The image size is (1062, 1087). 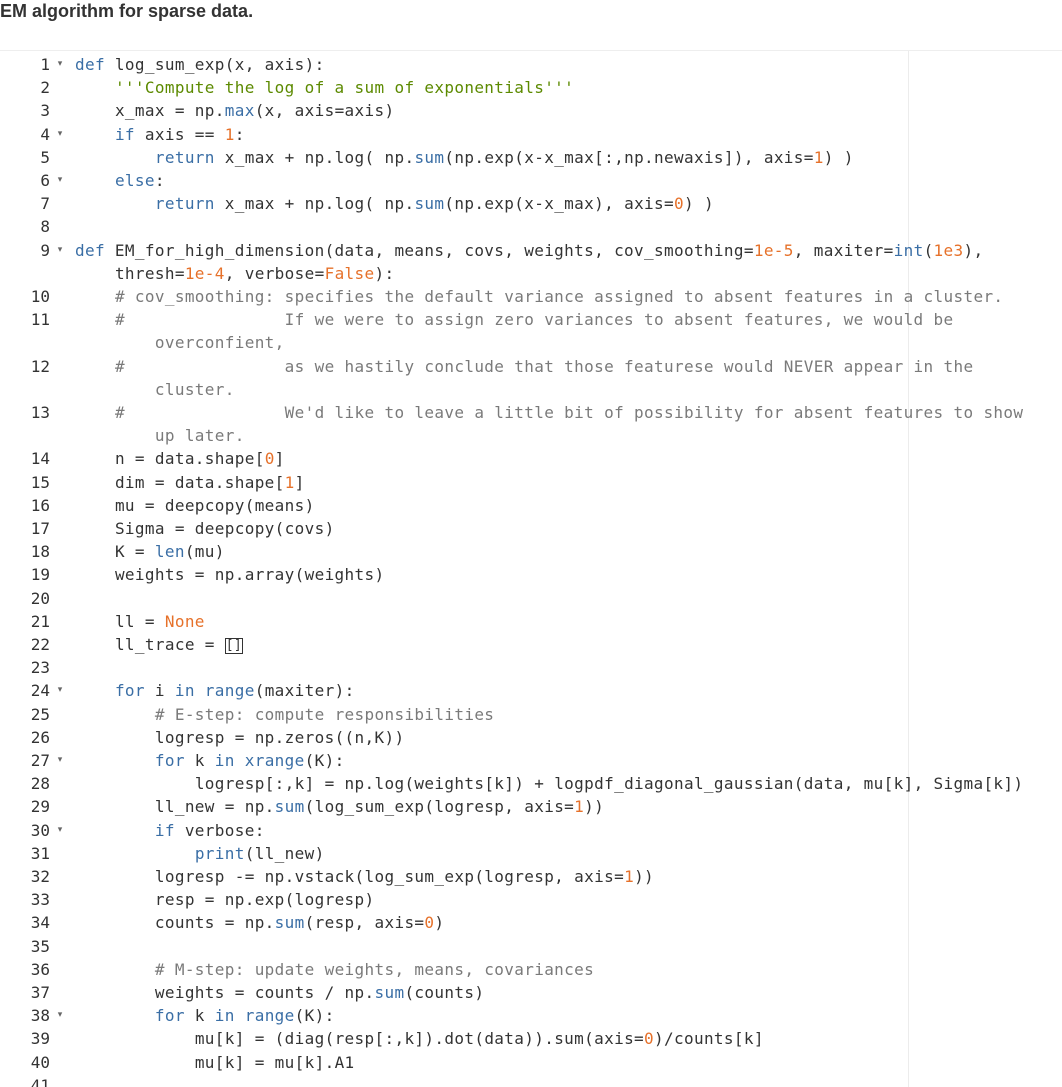 I want to click on code-text: weights = counts / np., so click(x=264, y=992).